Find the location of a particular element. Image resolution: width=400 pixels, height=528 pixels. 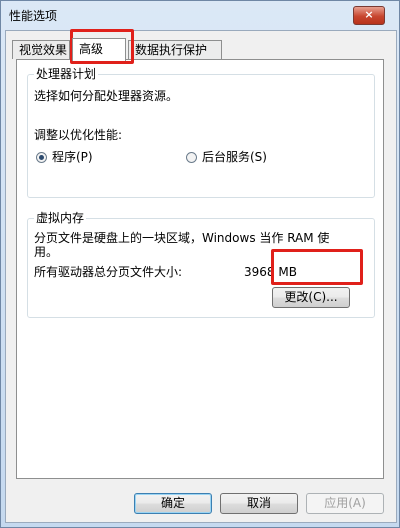

title-bar: 性能选项 × is located at coordinates (200, 15).